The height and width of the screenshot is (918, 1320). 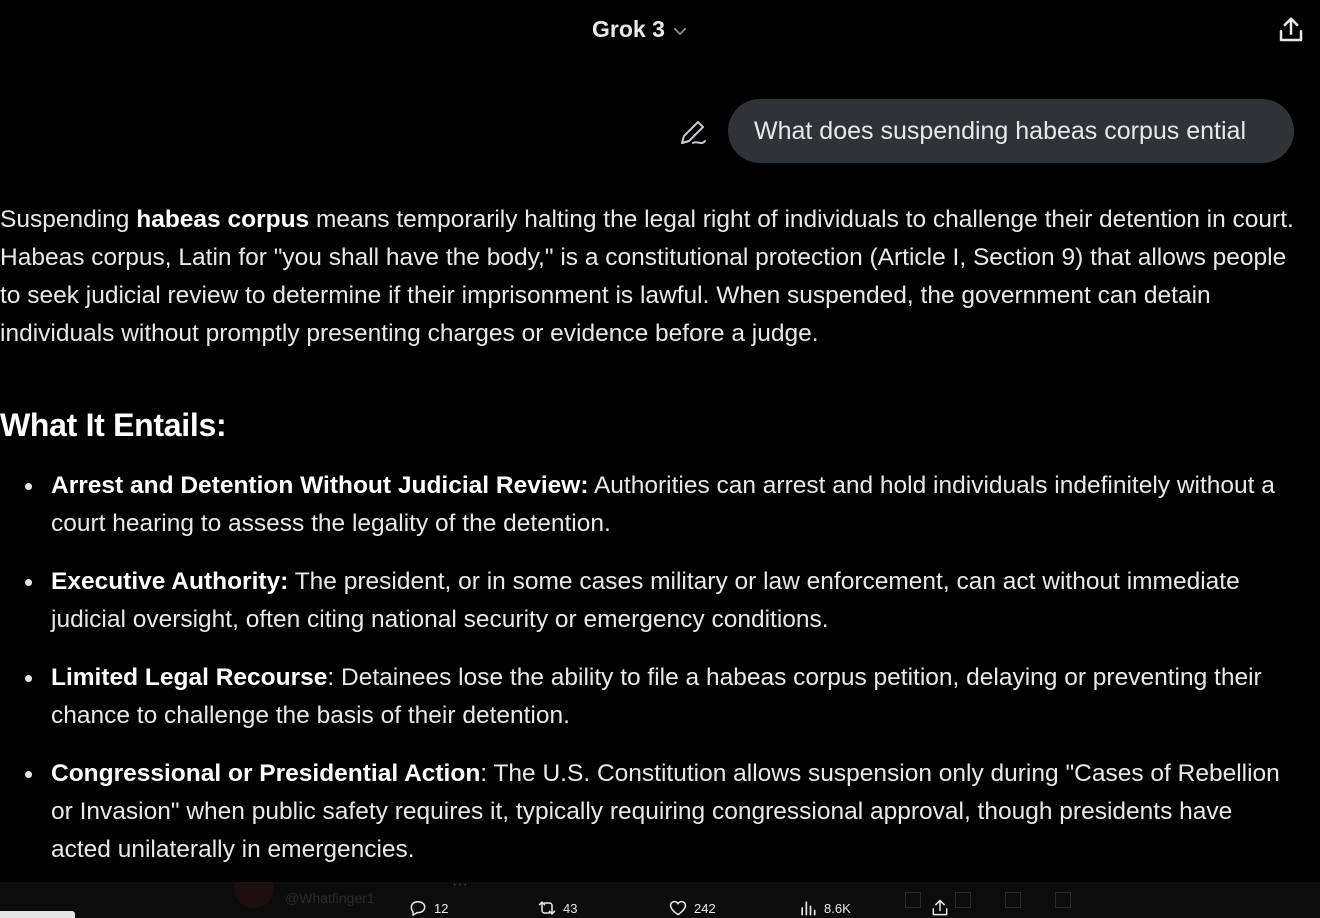 What do you see at coordinates (428, 908) in the screenshot?
I see `reply-button: 12` at bounding box center [428, 908].